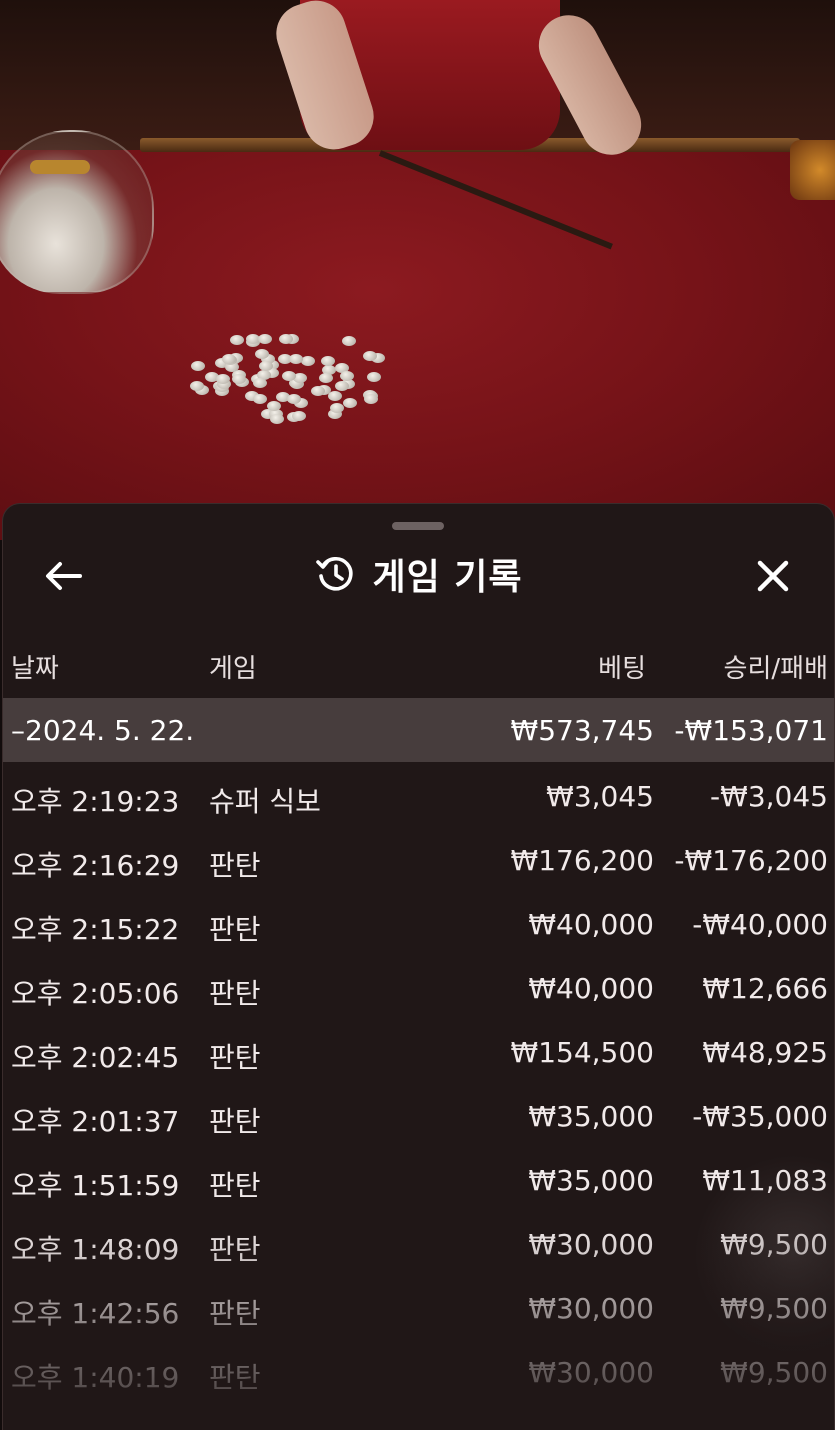 This screenshot has width=835, height=1430. I want to click on row-time: 오후 2:16:29, so click(95, 865).